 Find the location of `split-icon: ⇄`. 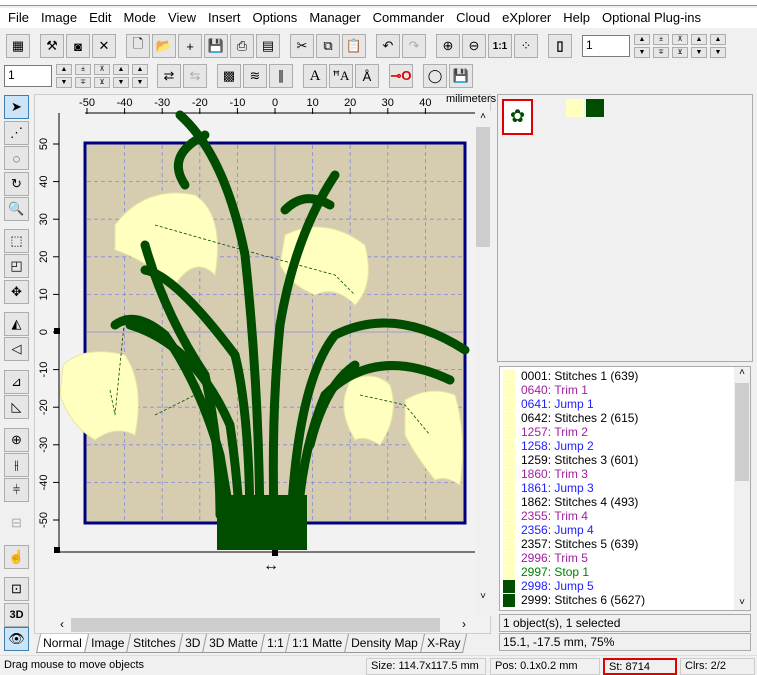

split-icon: ⇄ is located at coordinates (169, 76).